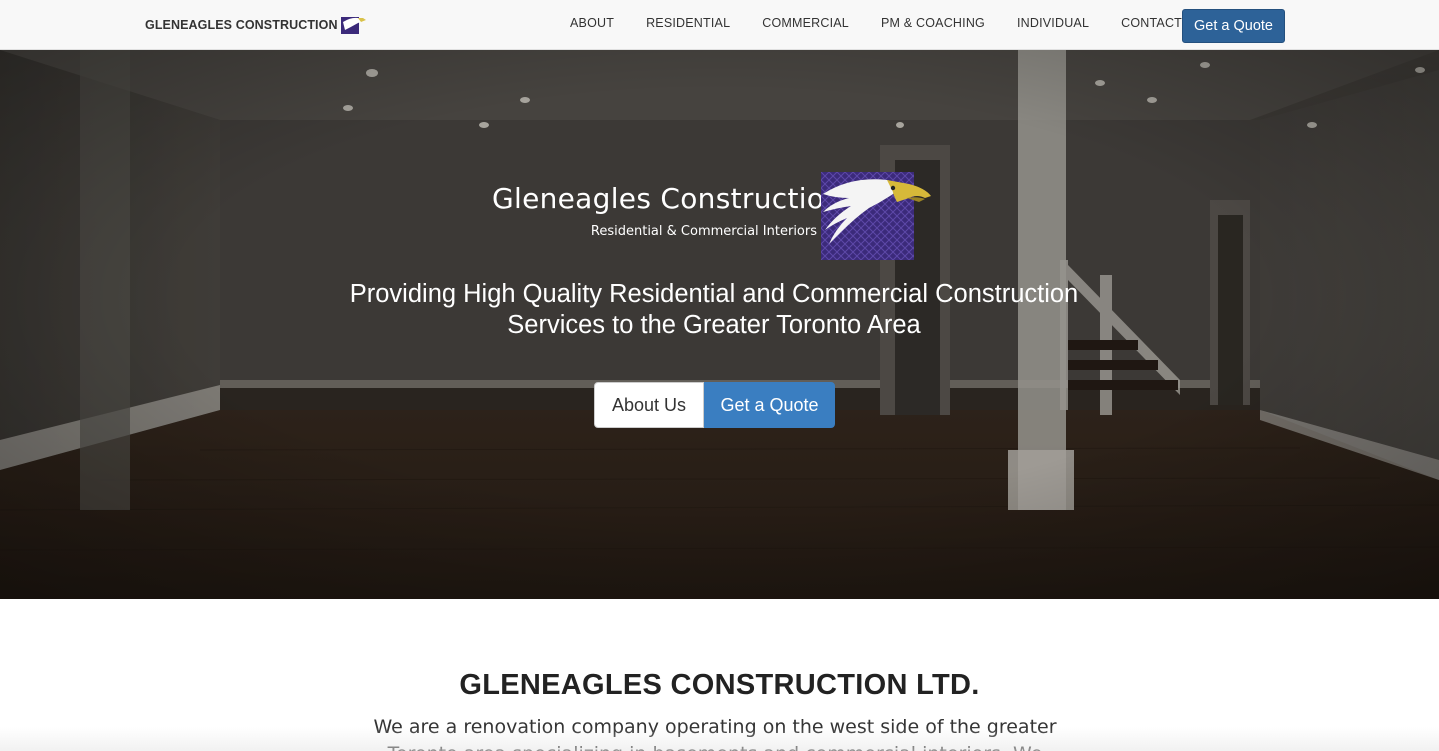  What do you see at coordinates (353, 25) in the screenshot?
I see `eagle-logo-icon` at bounding box center [353, 25].